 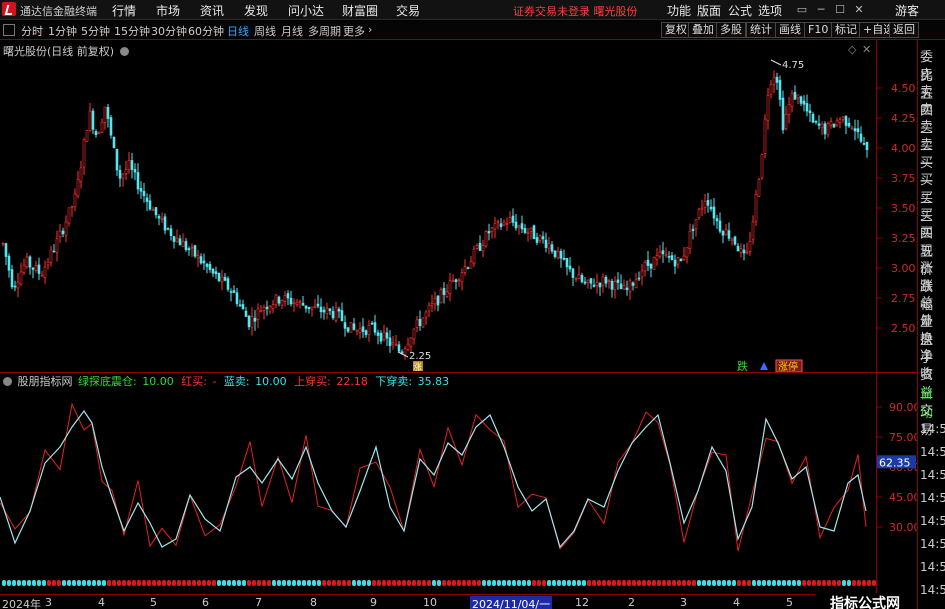 What do you see at coordinates (679, 10) in the screenshot?
I see `menu-function: 功能` at bounding box center [679, 10].